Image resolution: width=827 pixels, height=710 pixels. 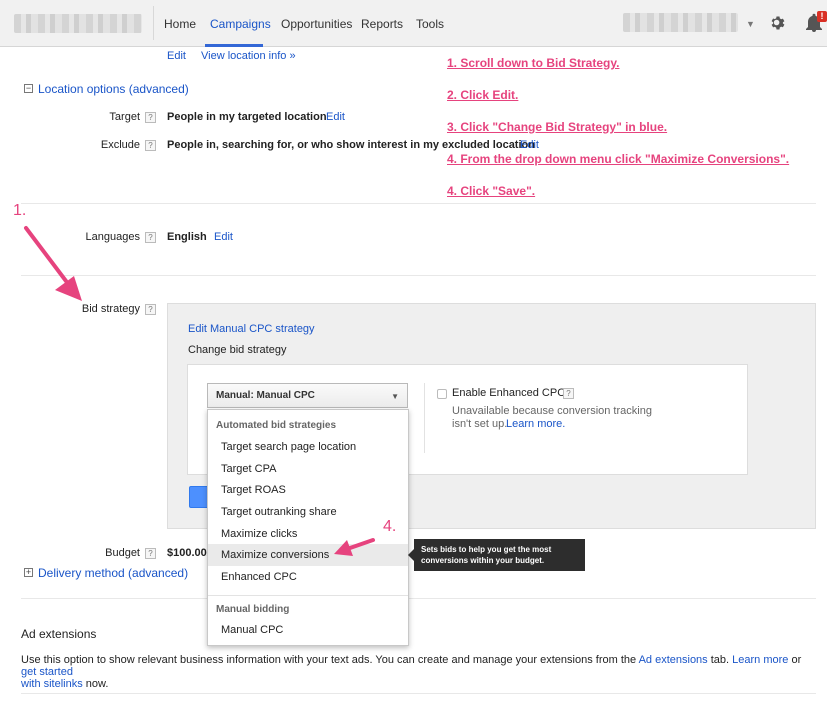 What do you see at coordinates (59, 634) in the screenshot?
I see `ad-extensions-title: Ad extensions` at bounding box center [59, 634].